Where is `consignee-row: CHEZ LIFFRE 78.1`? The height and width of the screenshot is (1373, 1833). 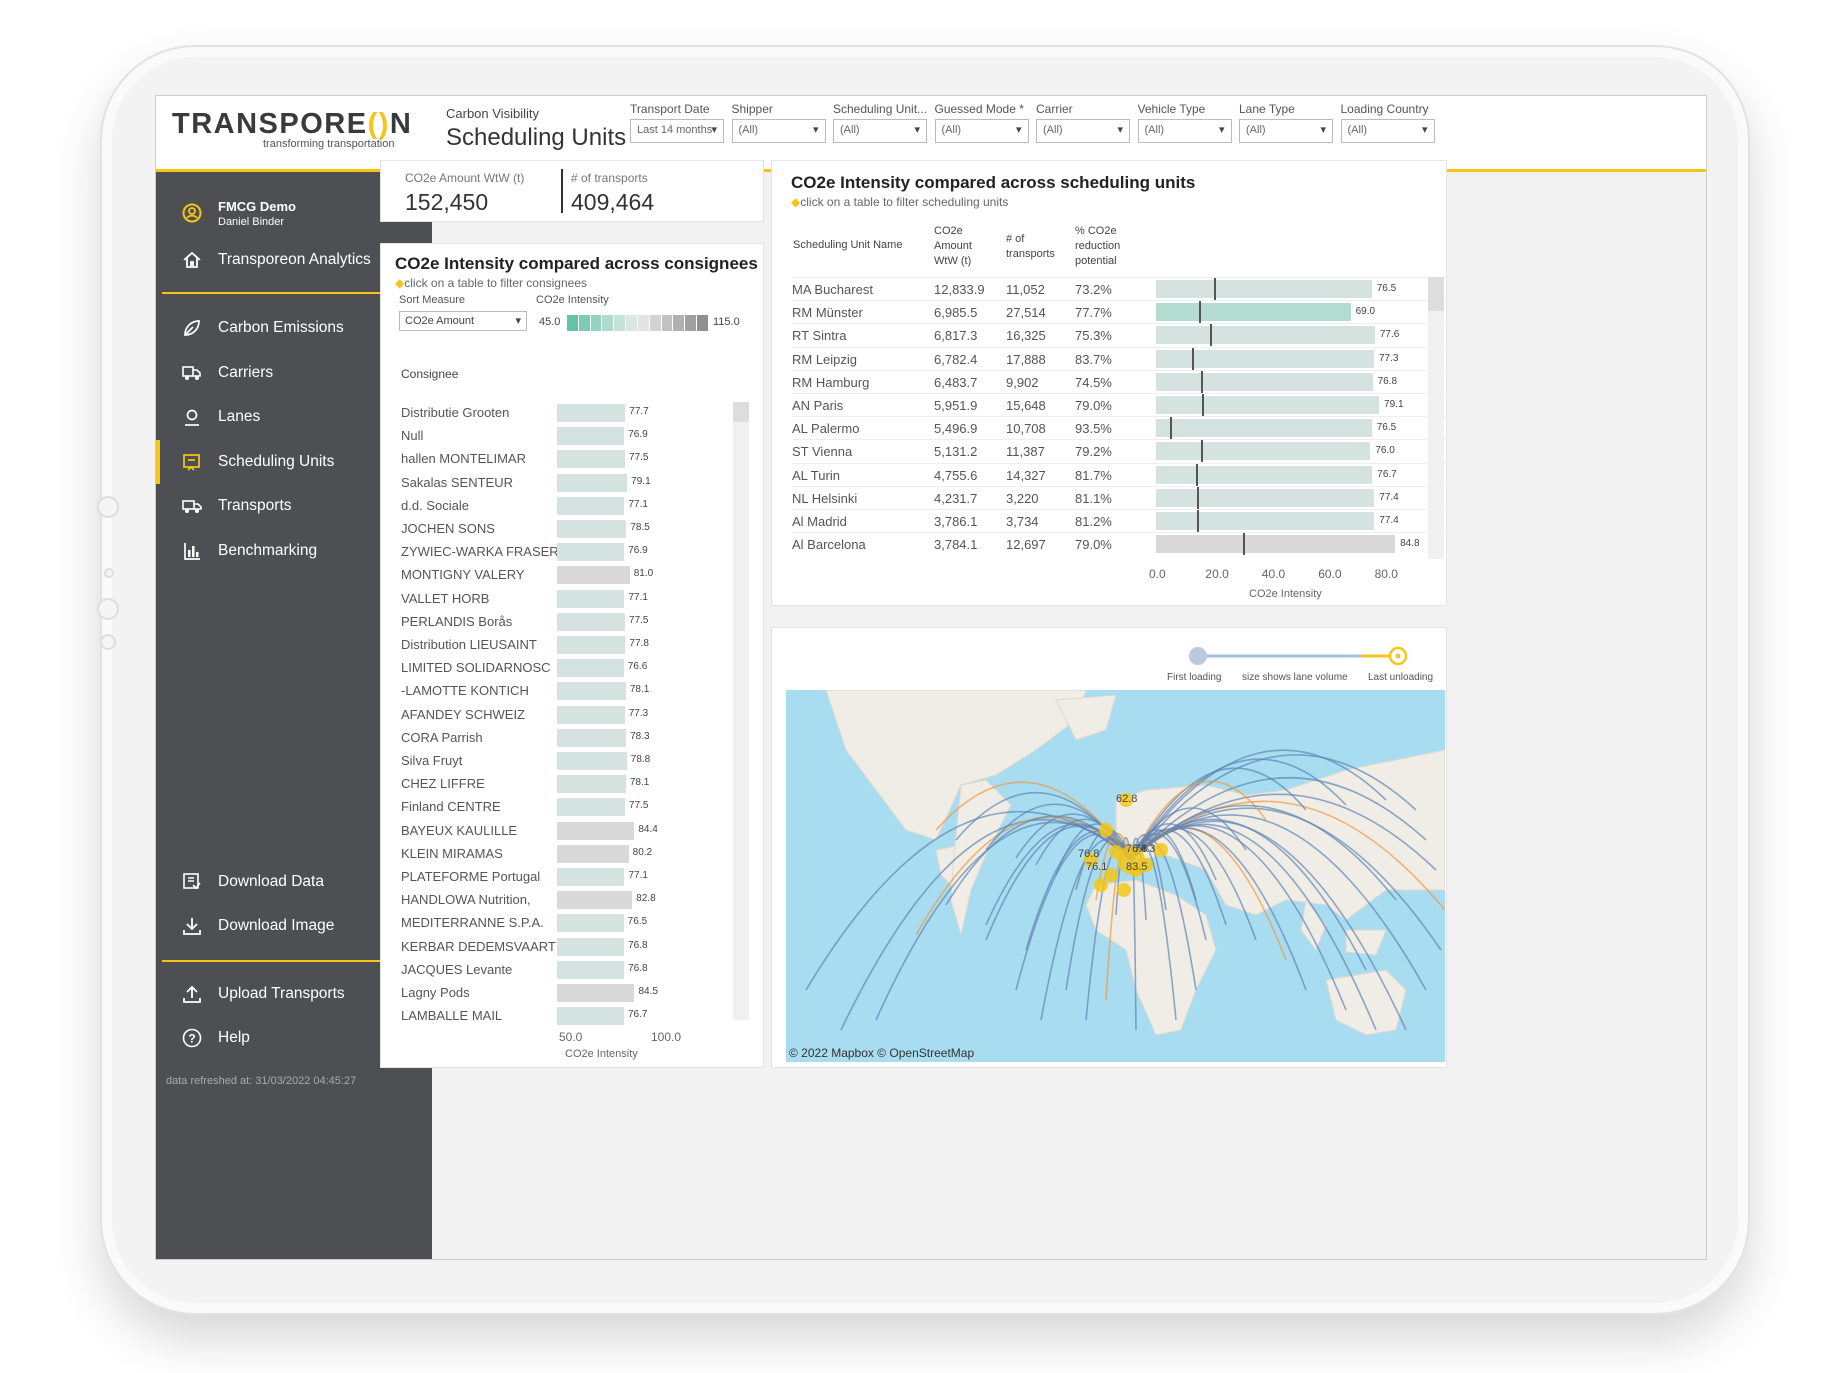 consignee-row: CHEZ LIFFRE 78.1 is located at coordinates (578, 784).